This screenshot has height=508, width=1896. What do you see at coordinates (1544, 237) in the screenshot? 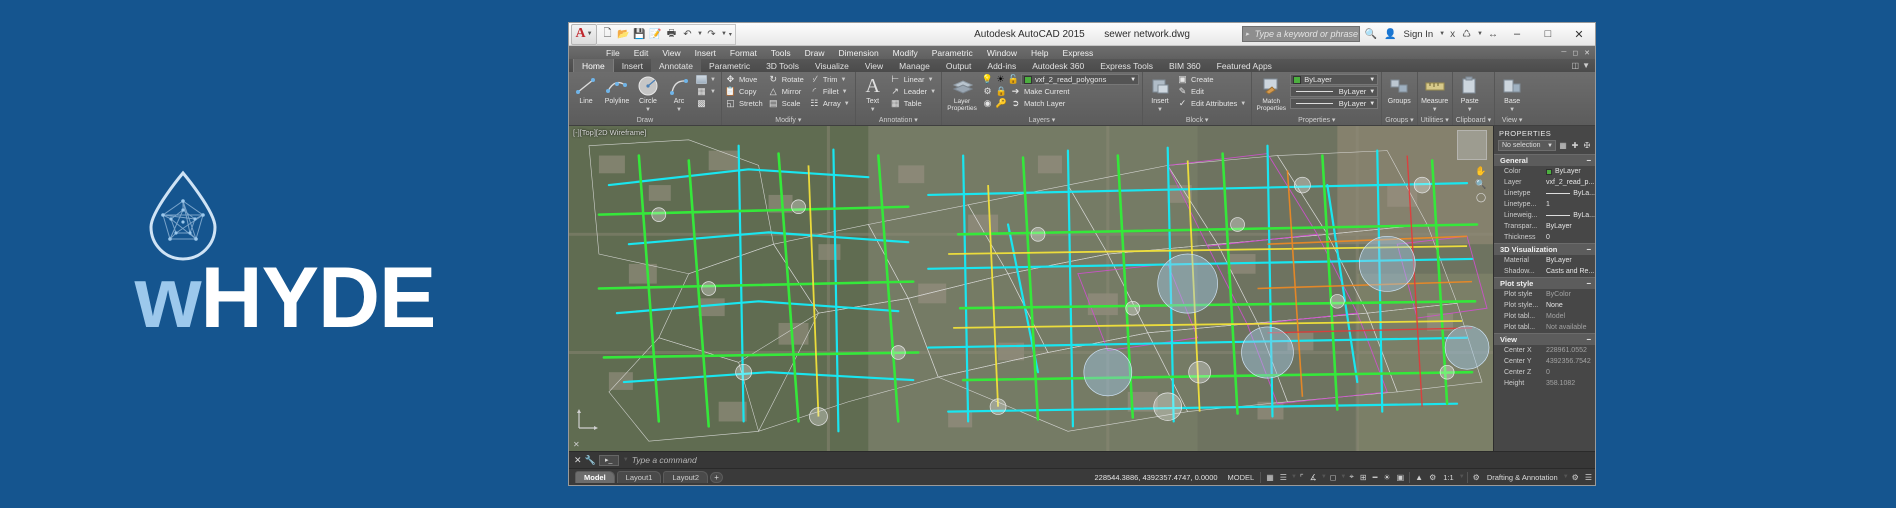
I see `property-row-thickness: Thickness 0` at bounding box center [1544, 237].